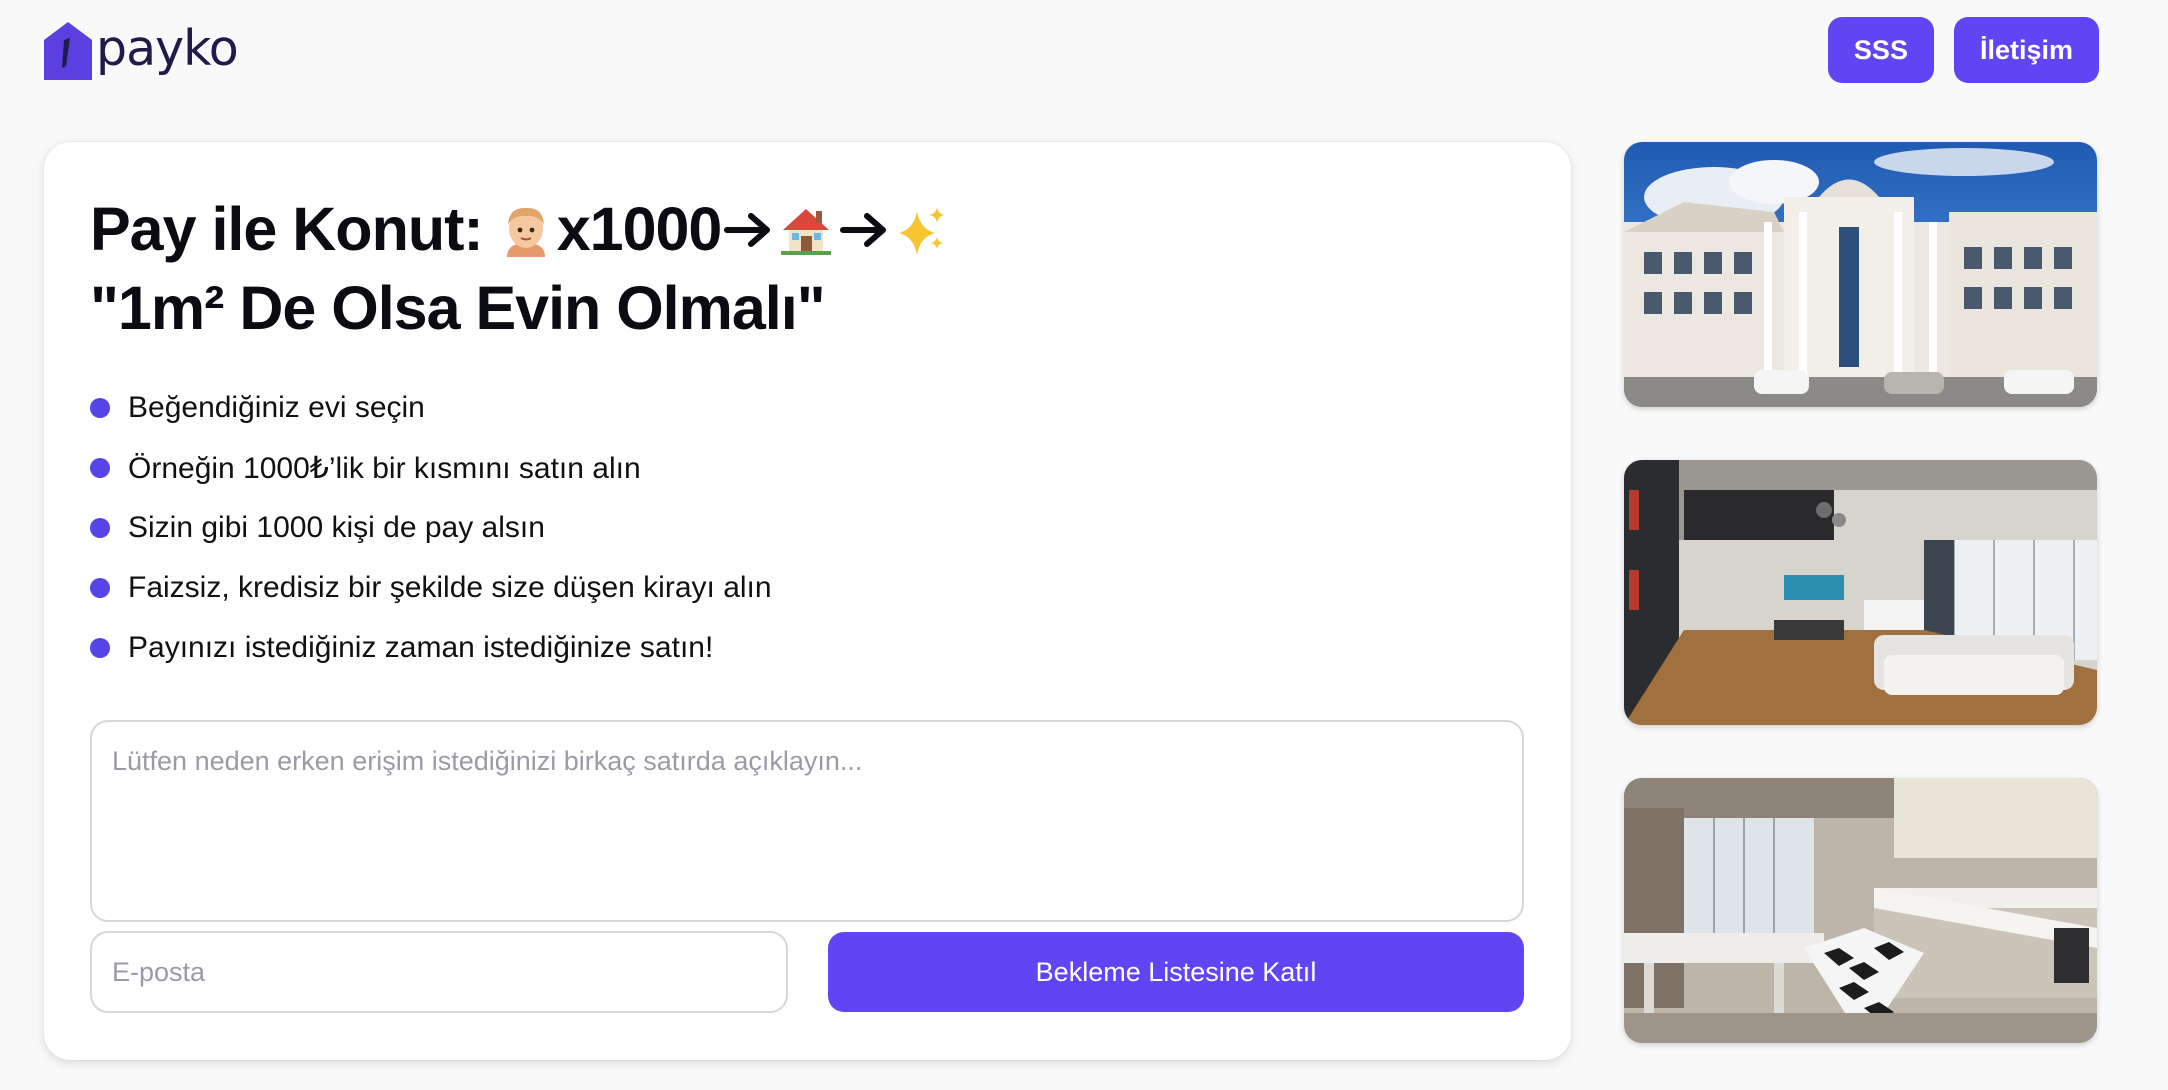  Describe the element at coordinates (922, 230) in the screenshot. I see `sparkles-emoji-icon` at that location.